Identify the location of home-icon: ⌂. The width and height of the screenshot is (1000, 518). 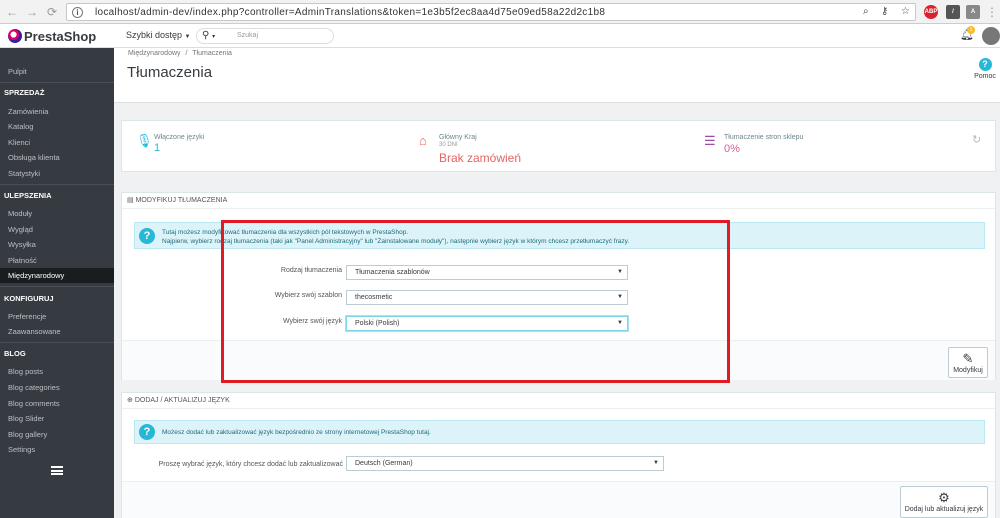
(423, 140).